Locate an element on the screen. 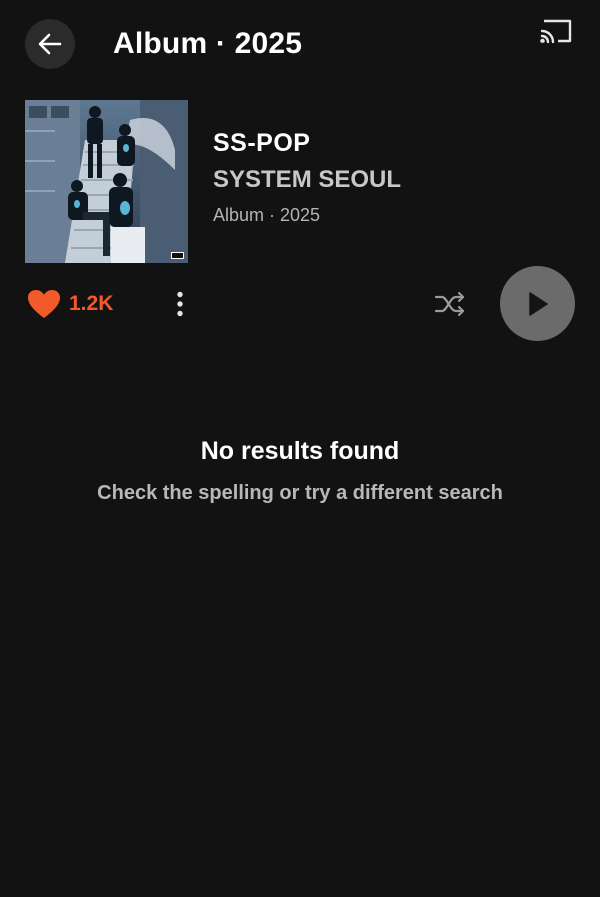 The image size is (600, 897). more-options-button is located at coordinates (180, 304).